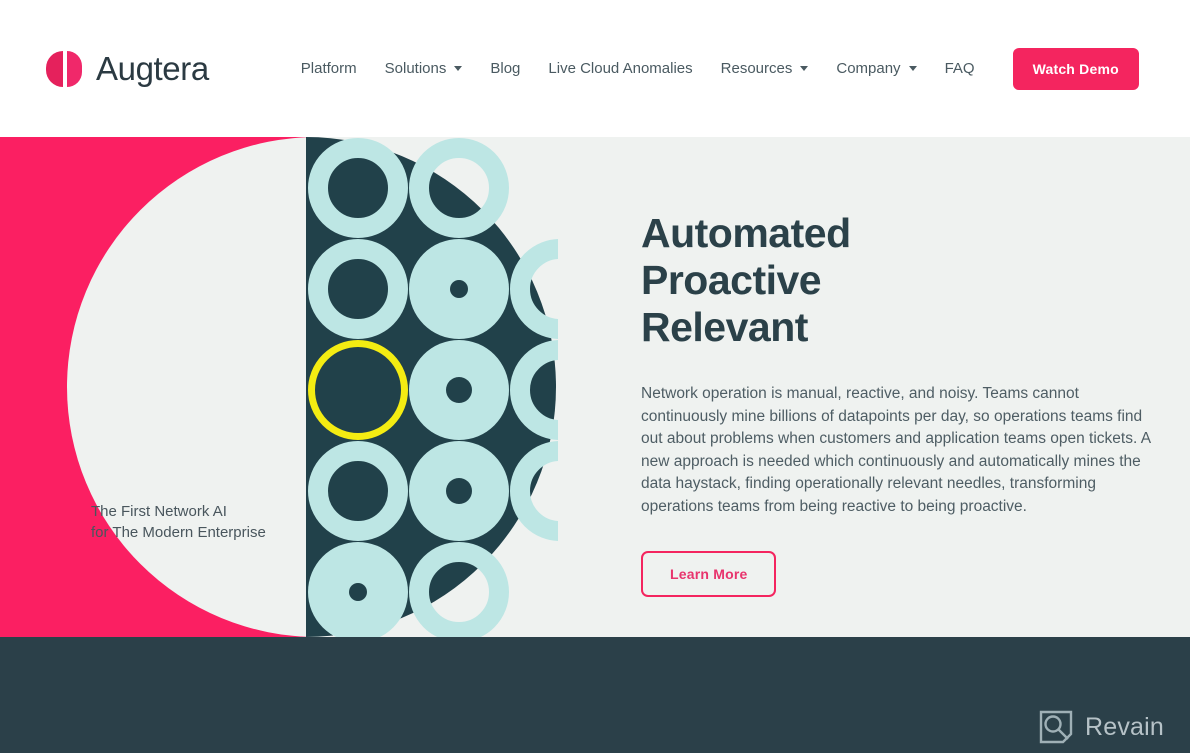 The image size is (1190, 753). What do you see at coordinates (186, 387) in the screenshot?
I see `hero-light-half-disc` at bounding box center [186, 387].